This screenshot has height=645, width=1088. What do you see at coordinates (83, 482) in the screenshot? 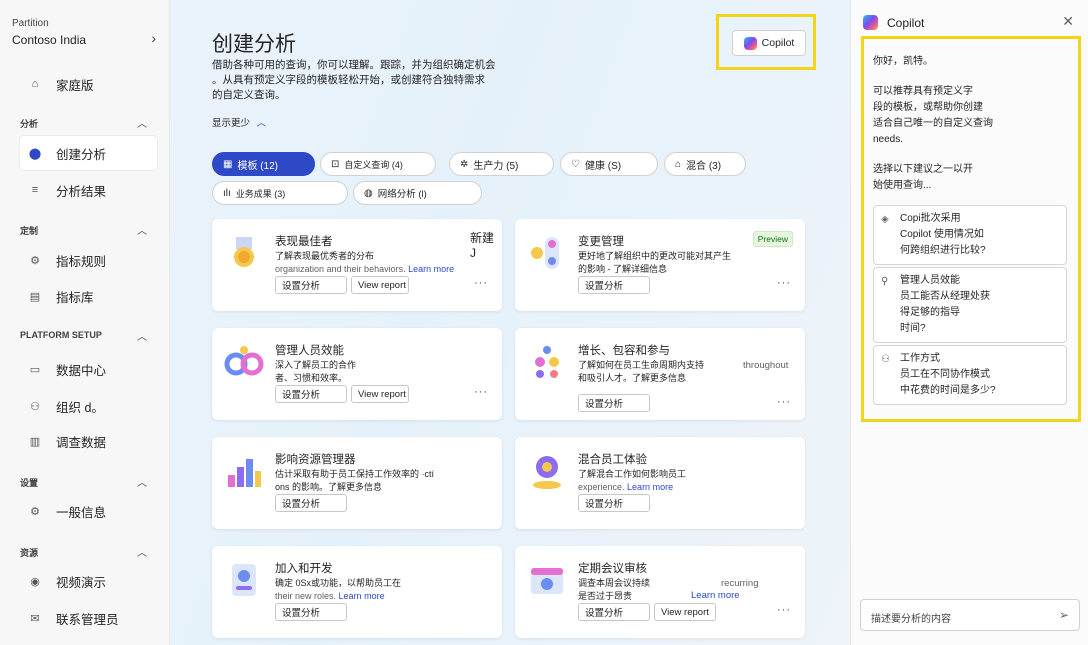
I see `section-settings: 设置 ︿` at bounding box center [83, 482].